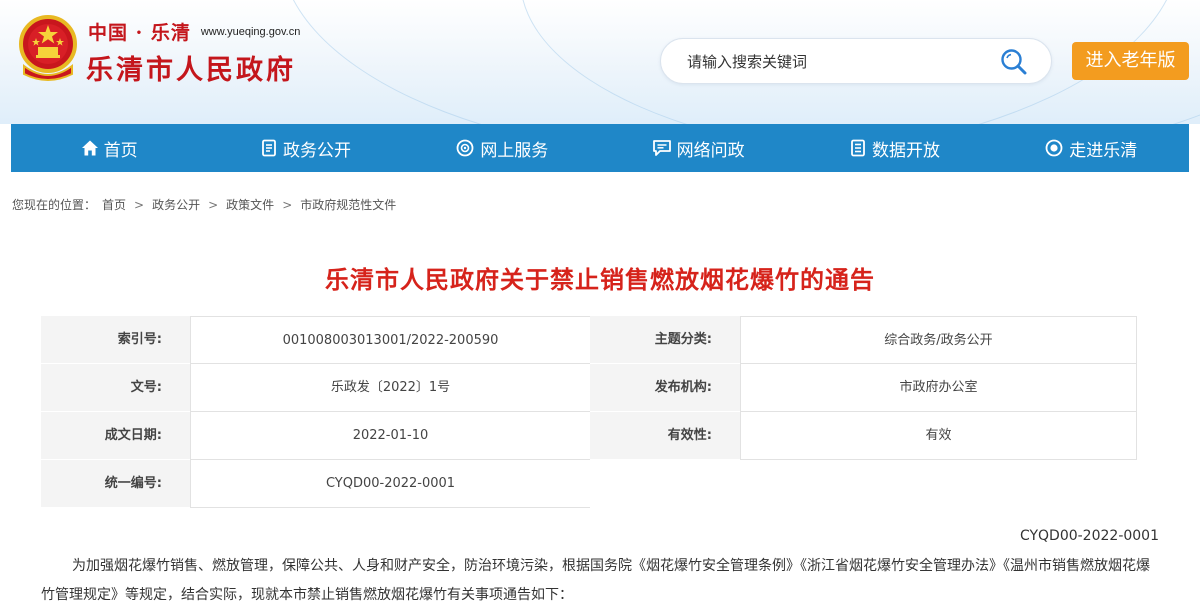  What do you see at coordinates (54, 205) in the screenshot?
I see `breadcrumb-prefix: 您现在的位置：` at bounding box center [54, 205].